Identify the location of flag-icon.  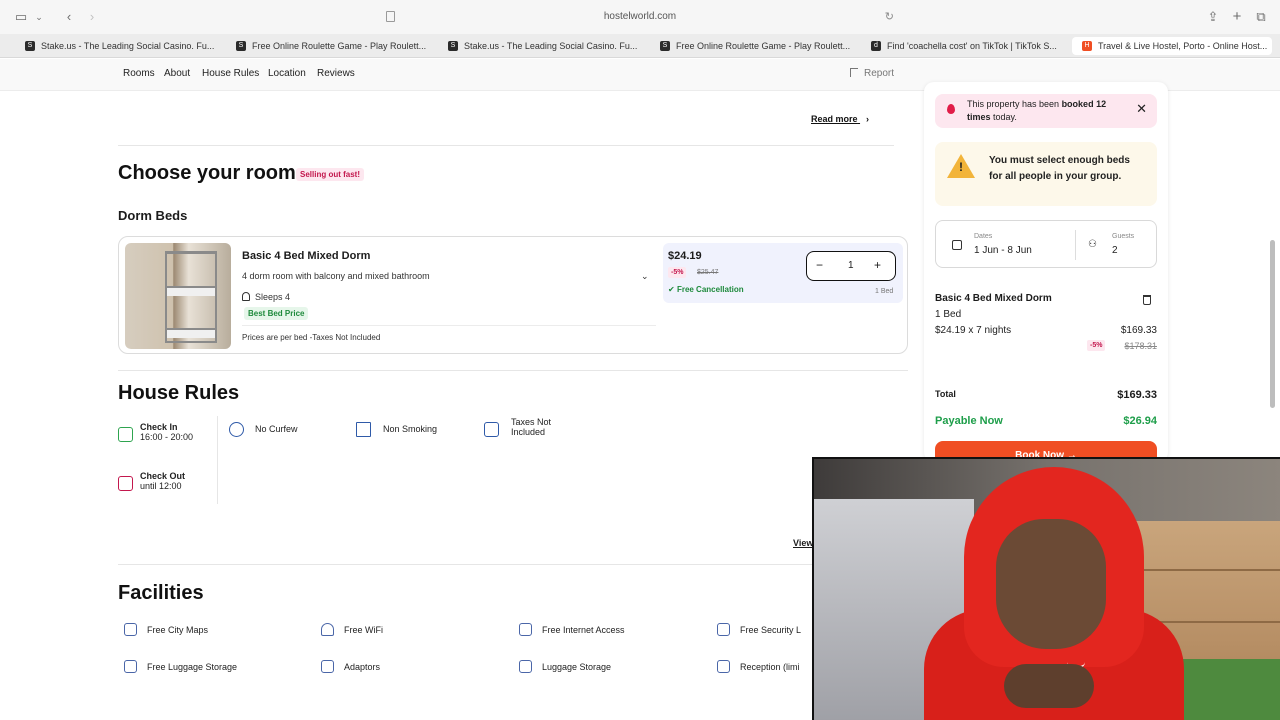
(854, 72).